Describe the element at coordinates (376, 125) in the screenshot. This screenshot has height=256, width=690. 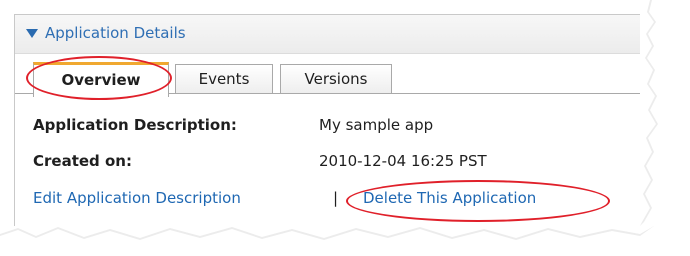
I see `description-value: My sample app` at that location.